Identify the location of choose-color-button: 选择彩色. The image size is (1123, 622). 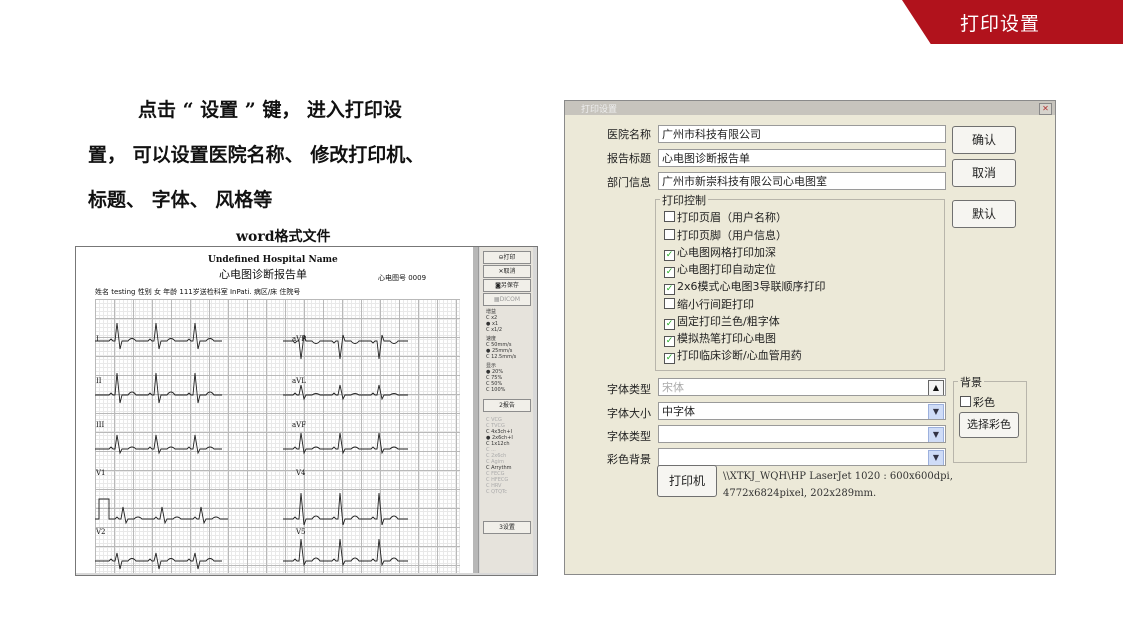
(989, 425).